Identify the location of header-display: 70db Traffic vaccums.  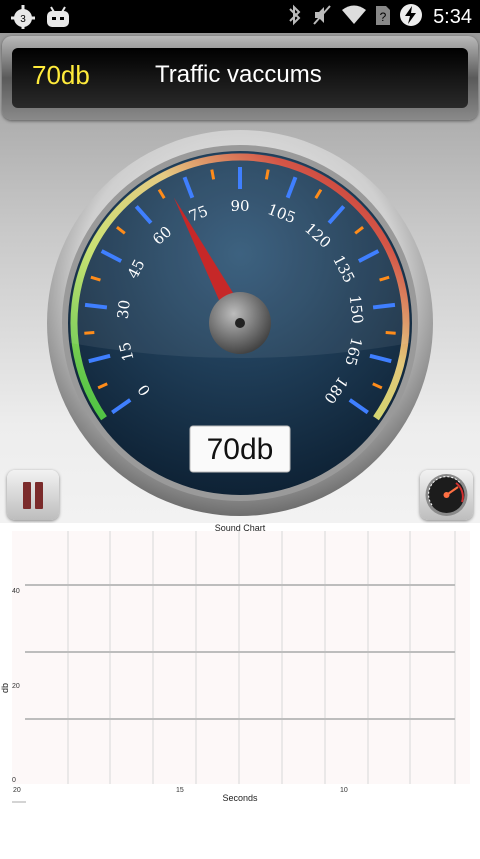
(240, 78).